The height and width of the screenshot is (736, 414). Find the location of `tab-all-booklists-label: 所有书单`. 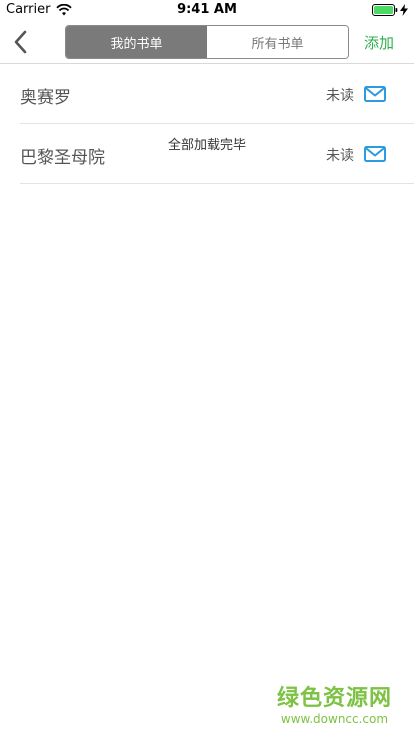

tab-all-booklists-label: 所有书单 is located at coordinates (277, 44).